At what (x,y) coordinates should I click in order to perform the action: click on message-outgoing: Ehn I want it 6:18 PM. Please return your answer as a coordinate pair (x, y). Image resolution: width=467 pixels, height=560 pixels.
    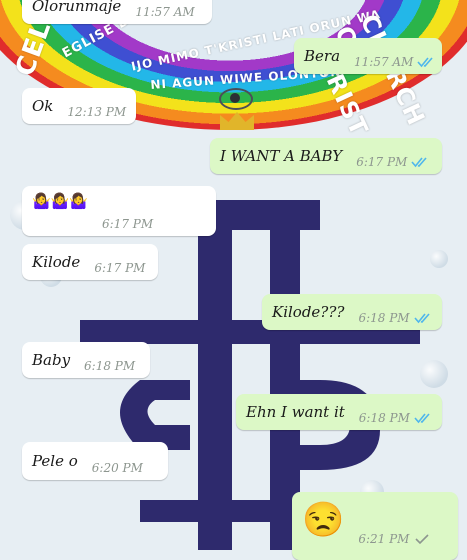
    Looking at the image, I should click on (339, 412).